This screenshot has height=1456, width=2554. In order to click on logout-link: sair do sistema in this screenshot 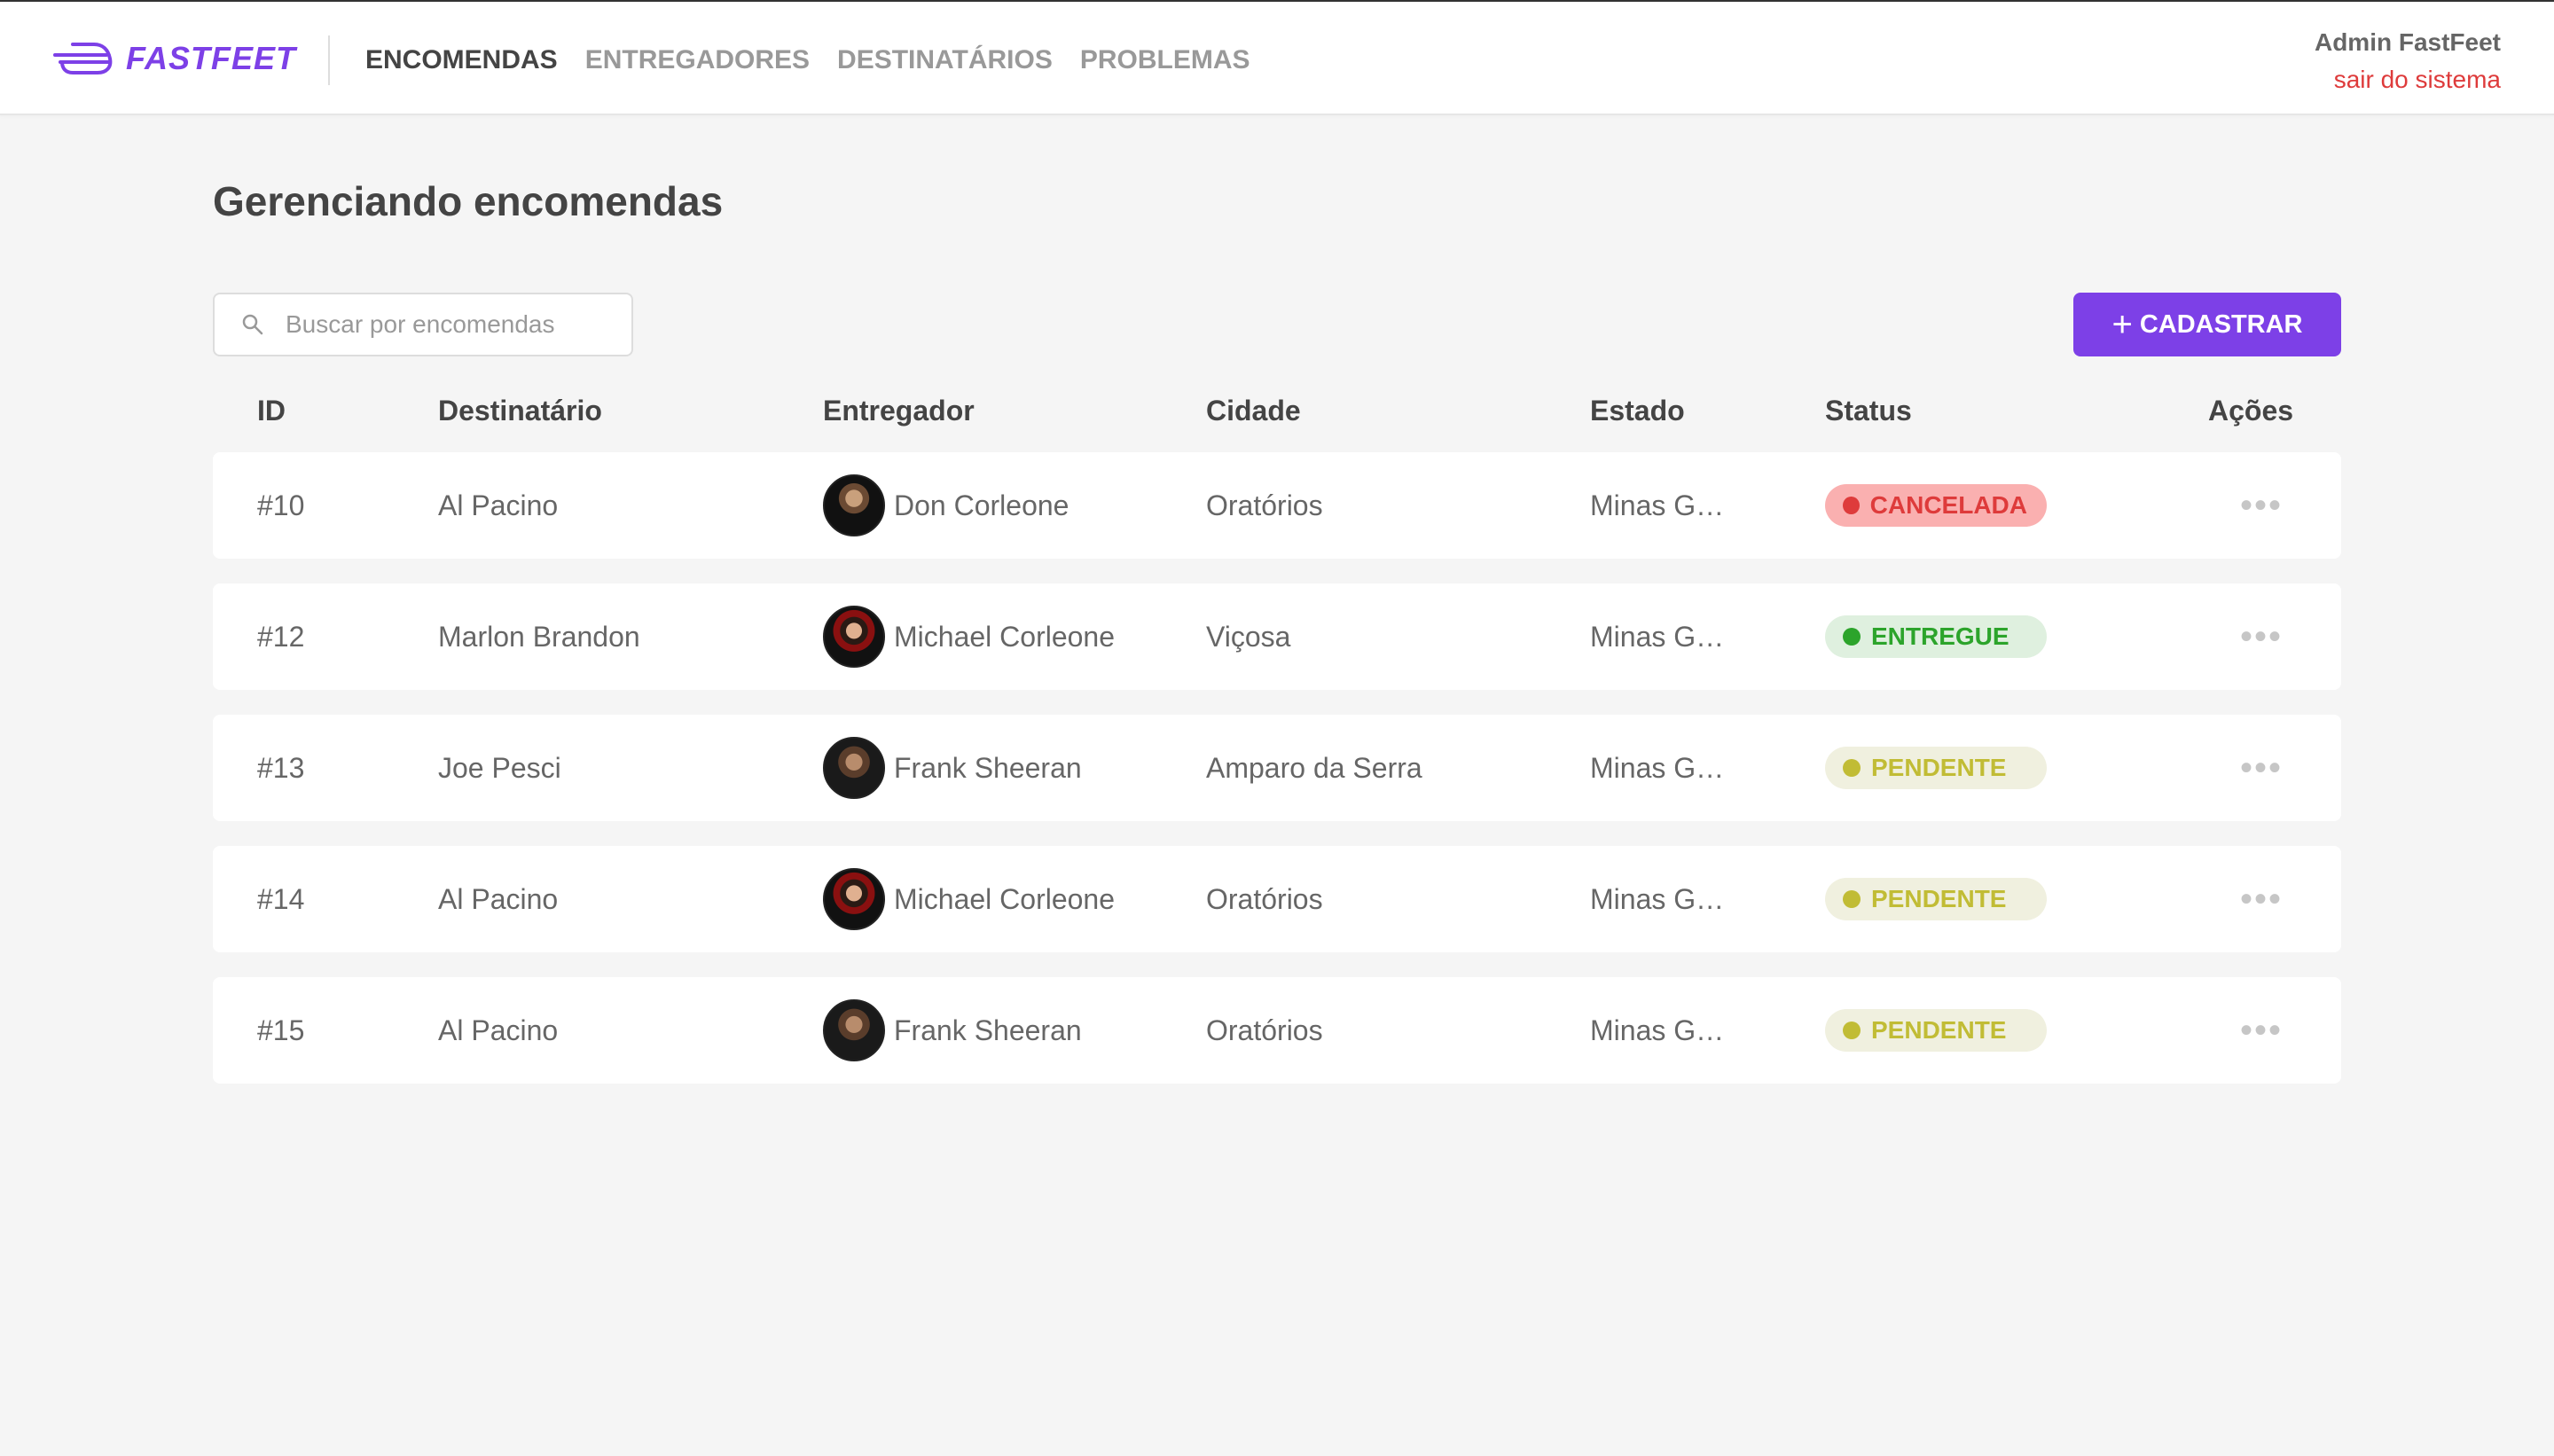, I will do `click(2408, 80)`.